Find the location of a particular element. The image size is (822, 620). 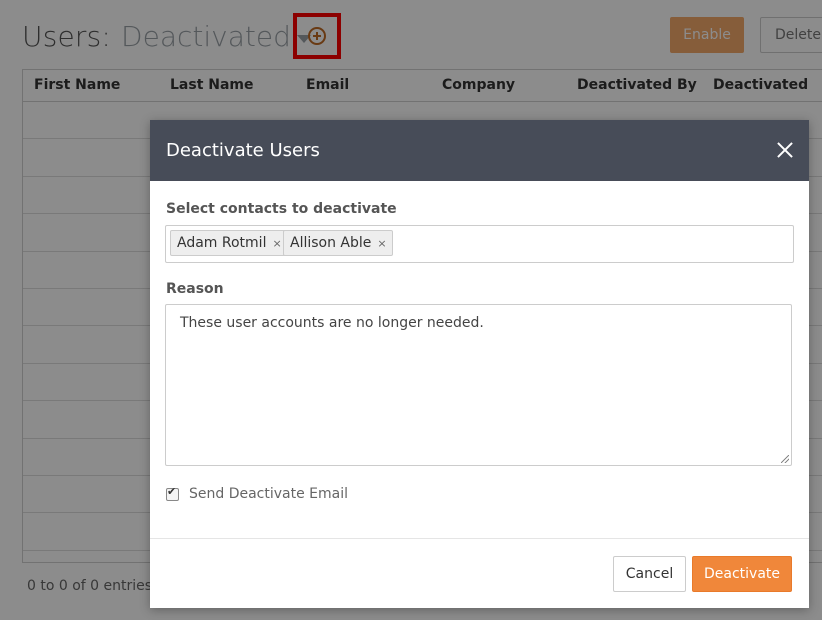

send-email-label: Send Deactivate Email is located at coordinates (268, 494).